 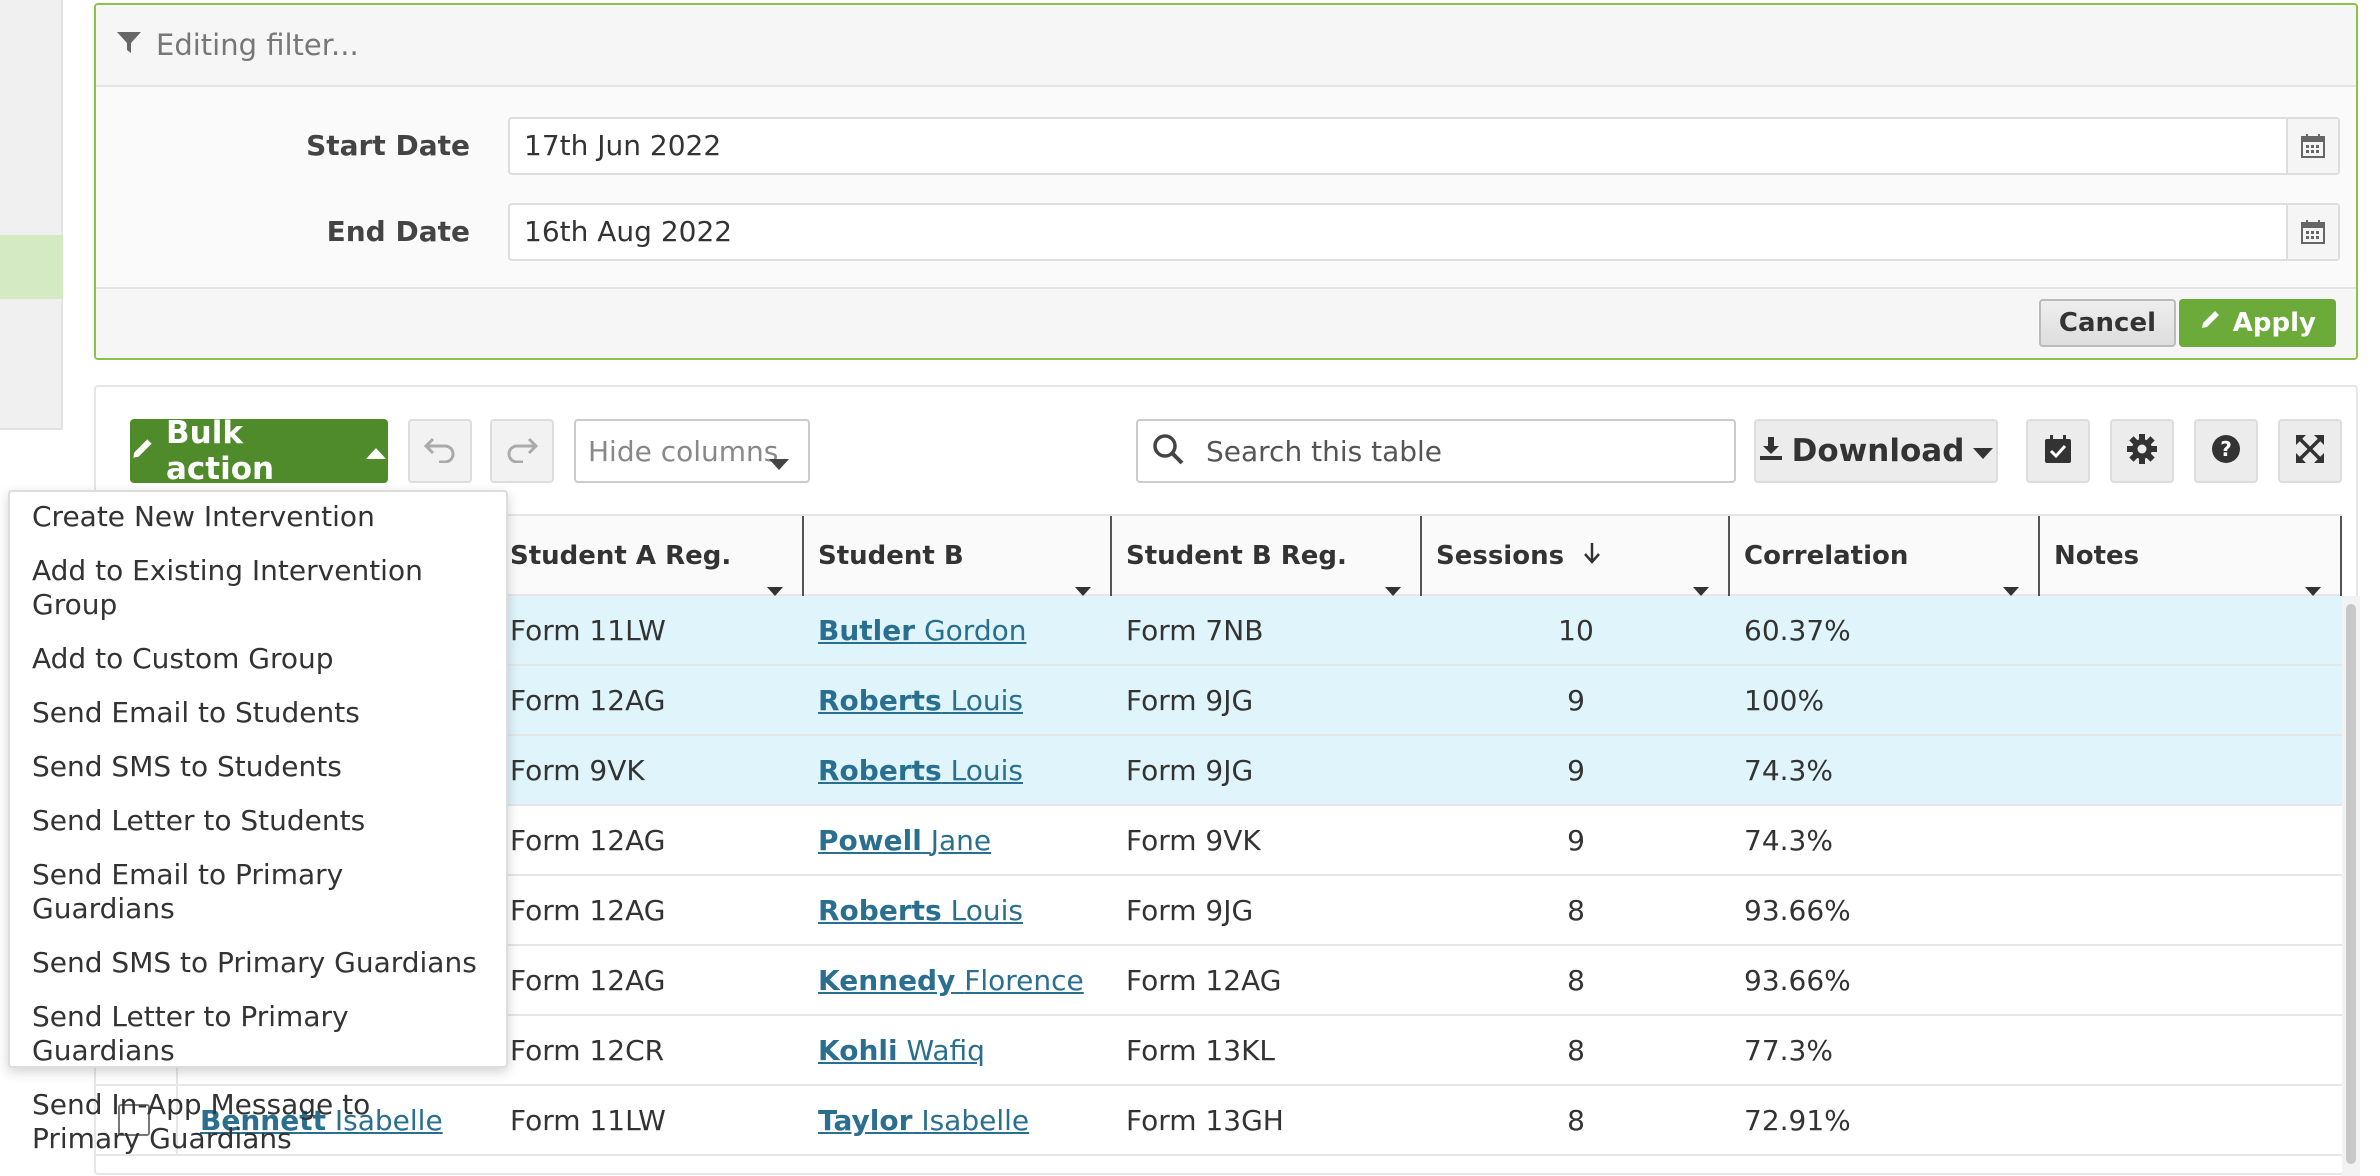 I want to click on scrollbar-thumb, so click(x=2351, y=884).